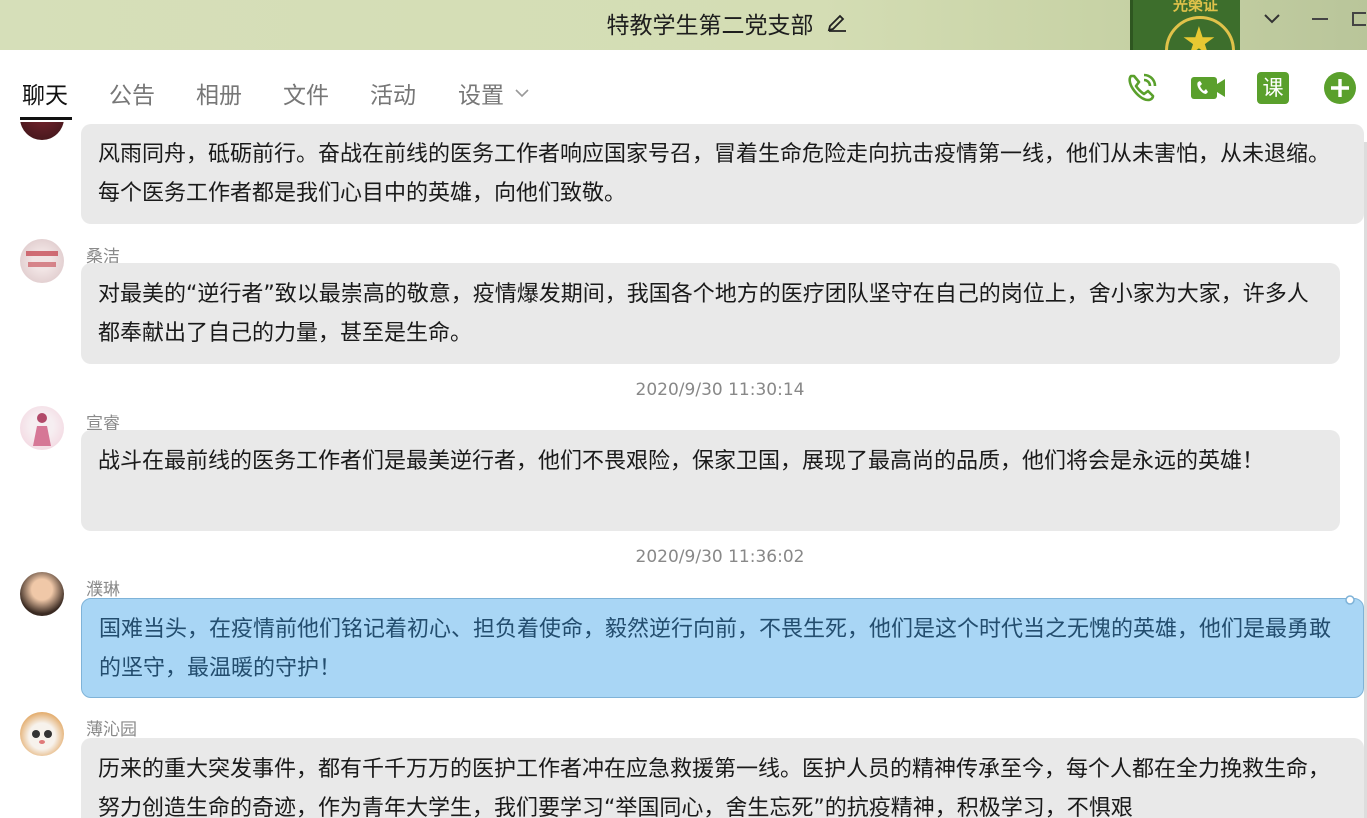  I want to click on avatar-figure-icon, so click(42, 429).